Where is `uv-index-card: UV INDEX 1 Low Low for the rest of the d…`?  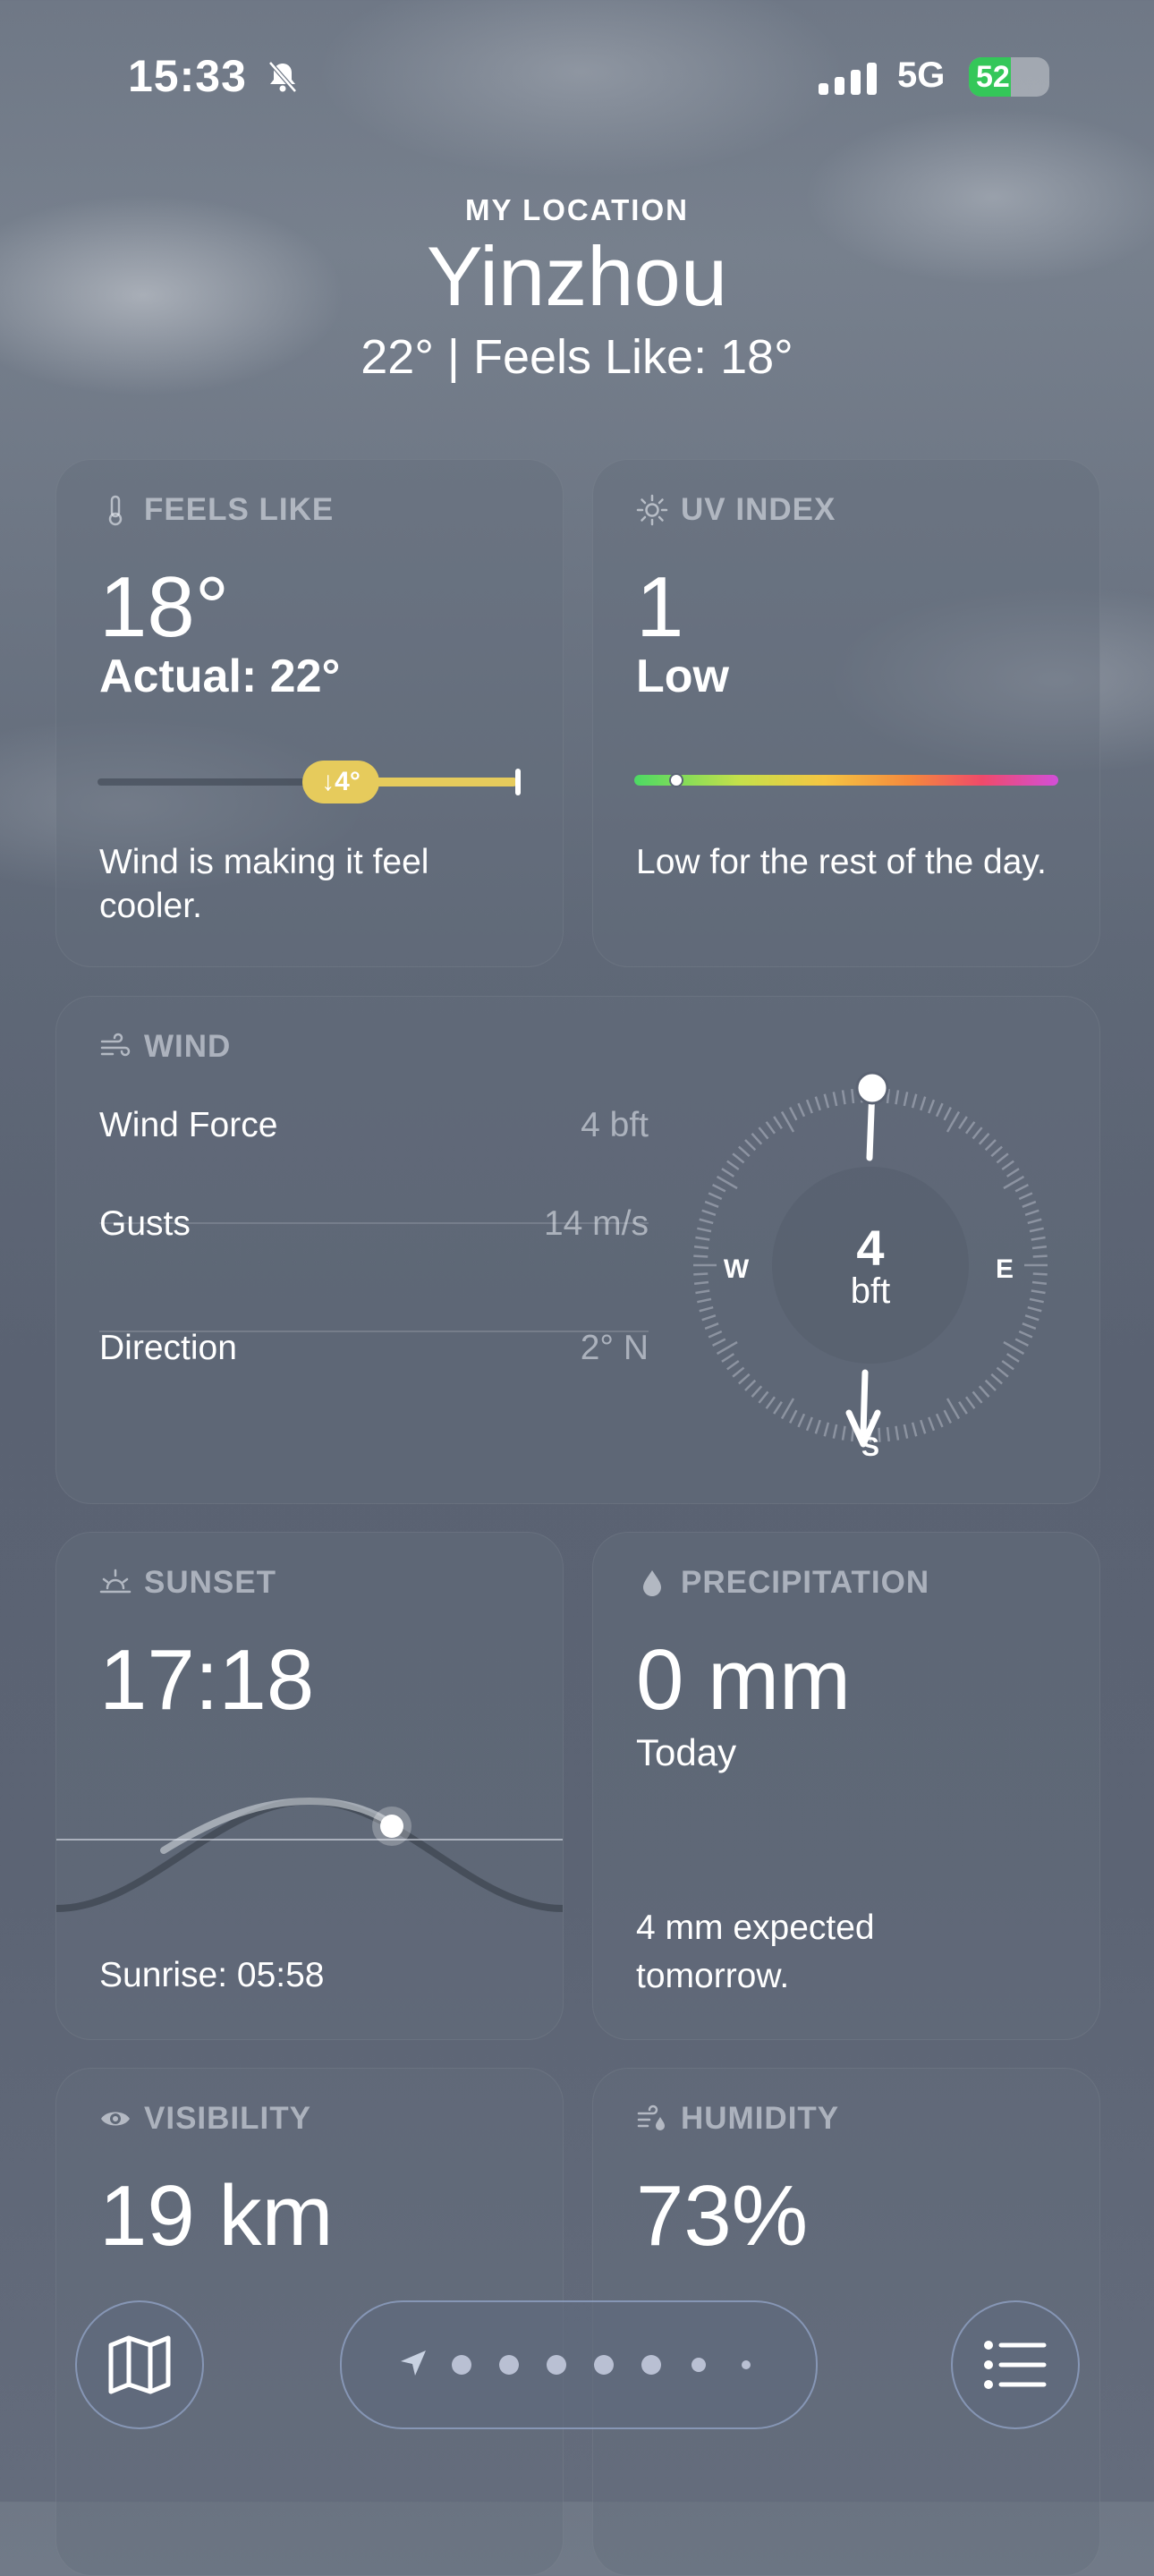
uv-index-card: UV INDEX 1 Low Low for the rest of the d… is located at coordinates (846, 713).